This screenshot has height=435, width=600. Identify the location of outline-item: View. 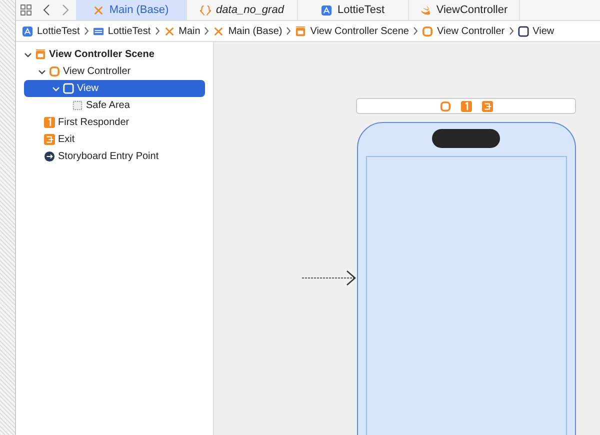
(114, 88).